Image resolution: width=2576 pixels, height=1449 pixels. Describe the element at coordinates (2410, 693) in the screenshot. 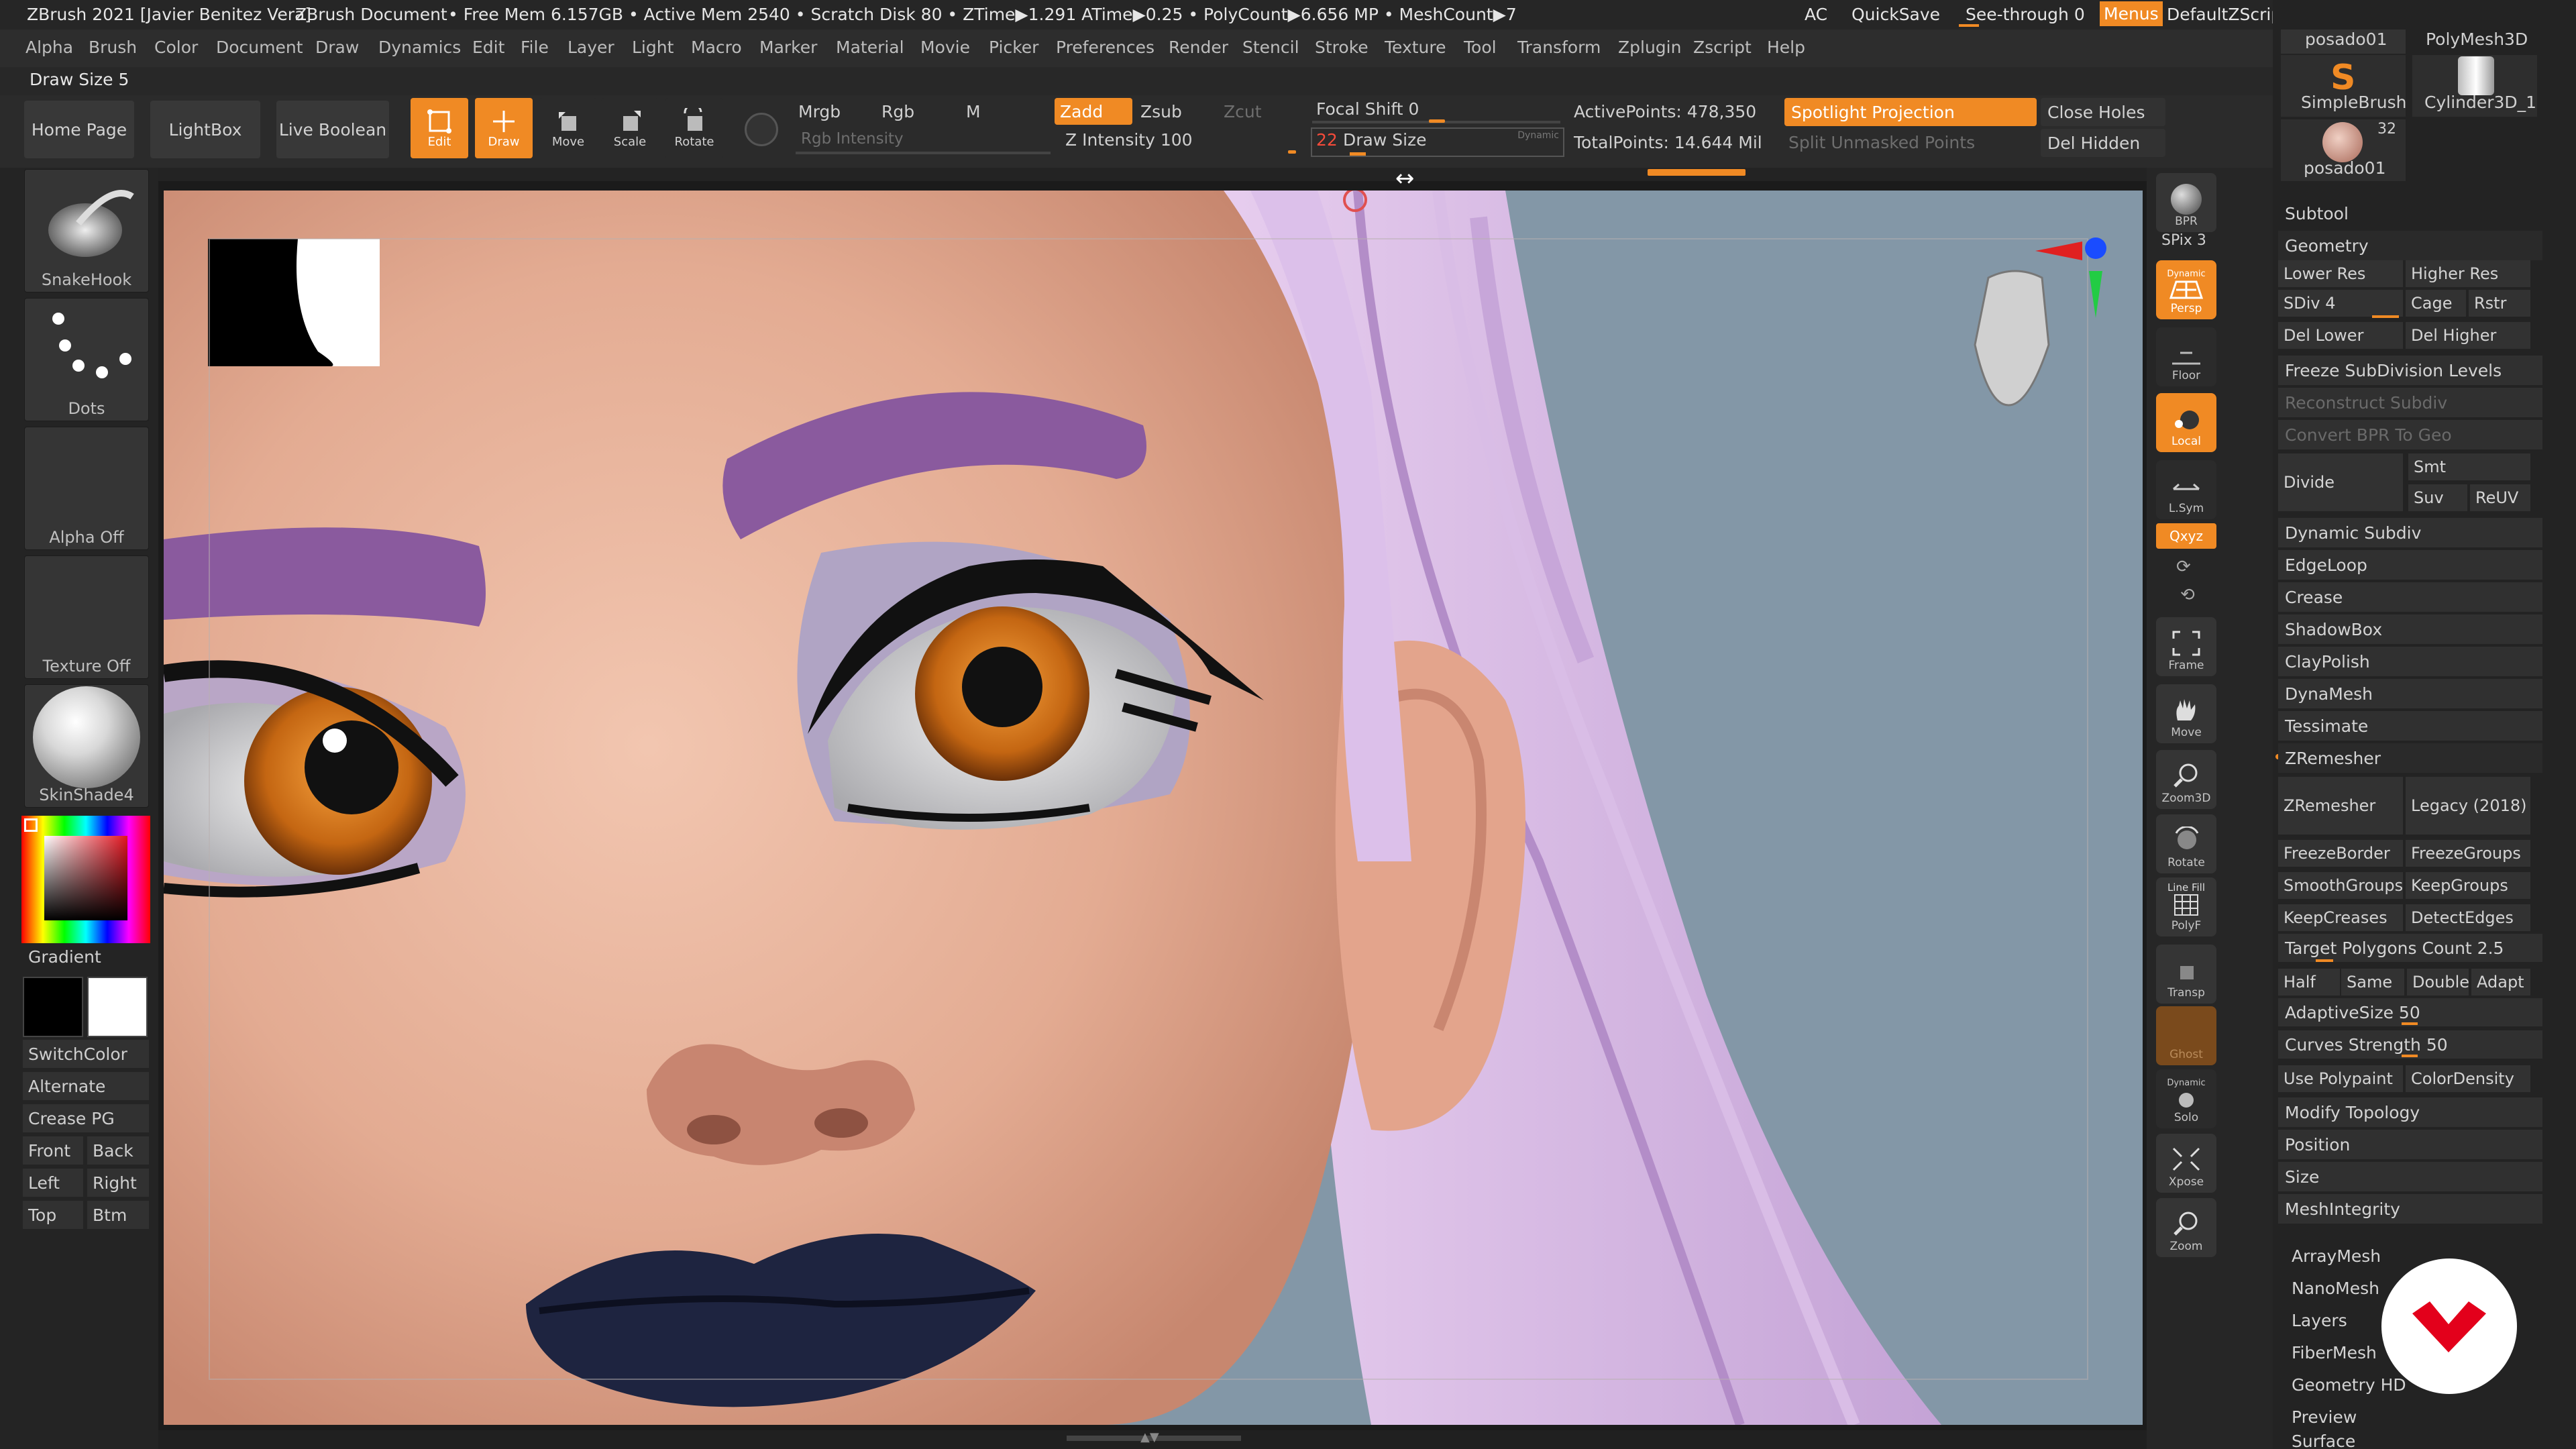

I see `dynamesh-button: DynaMesh` at that location.